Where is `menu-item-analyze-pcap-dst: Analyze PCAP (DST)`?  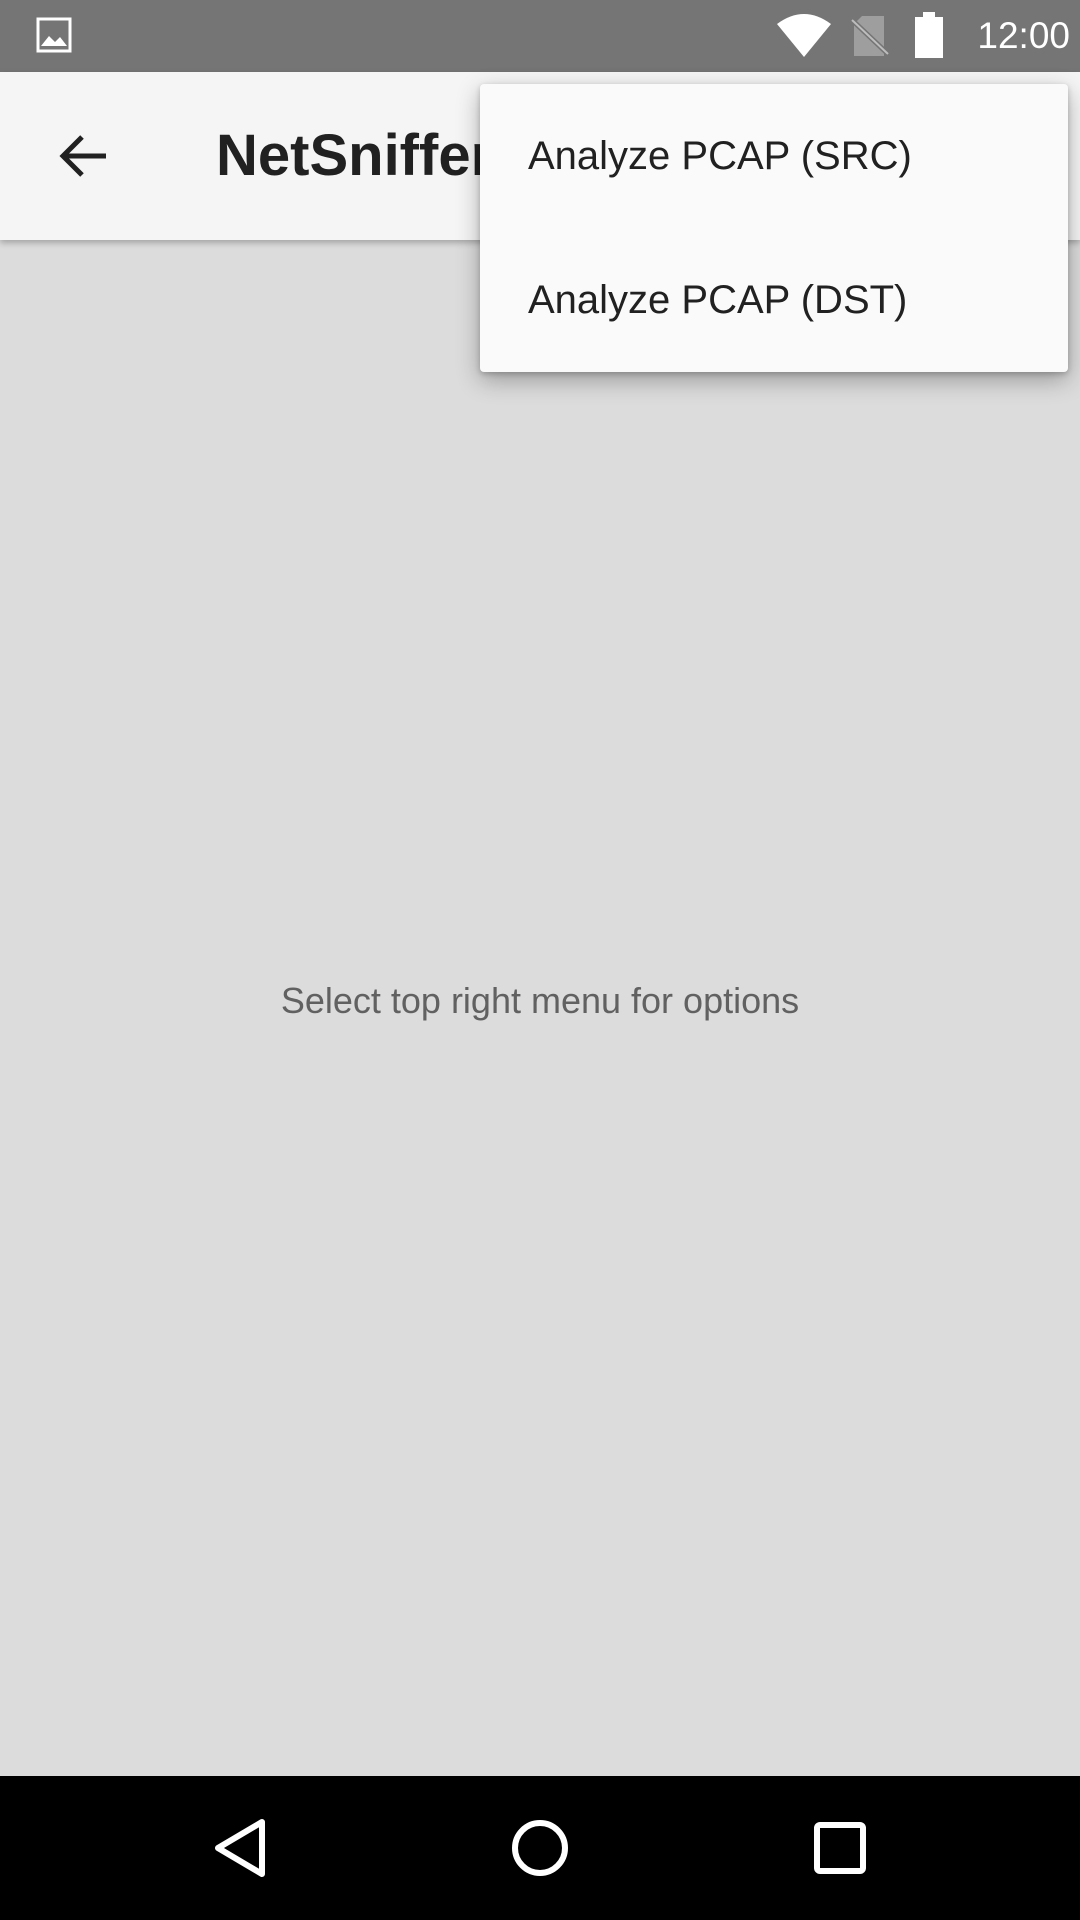 menu-item-analyze-pcap-dst: Analyze PCAP (DST) is located at coordinates (774, 300).